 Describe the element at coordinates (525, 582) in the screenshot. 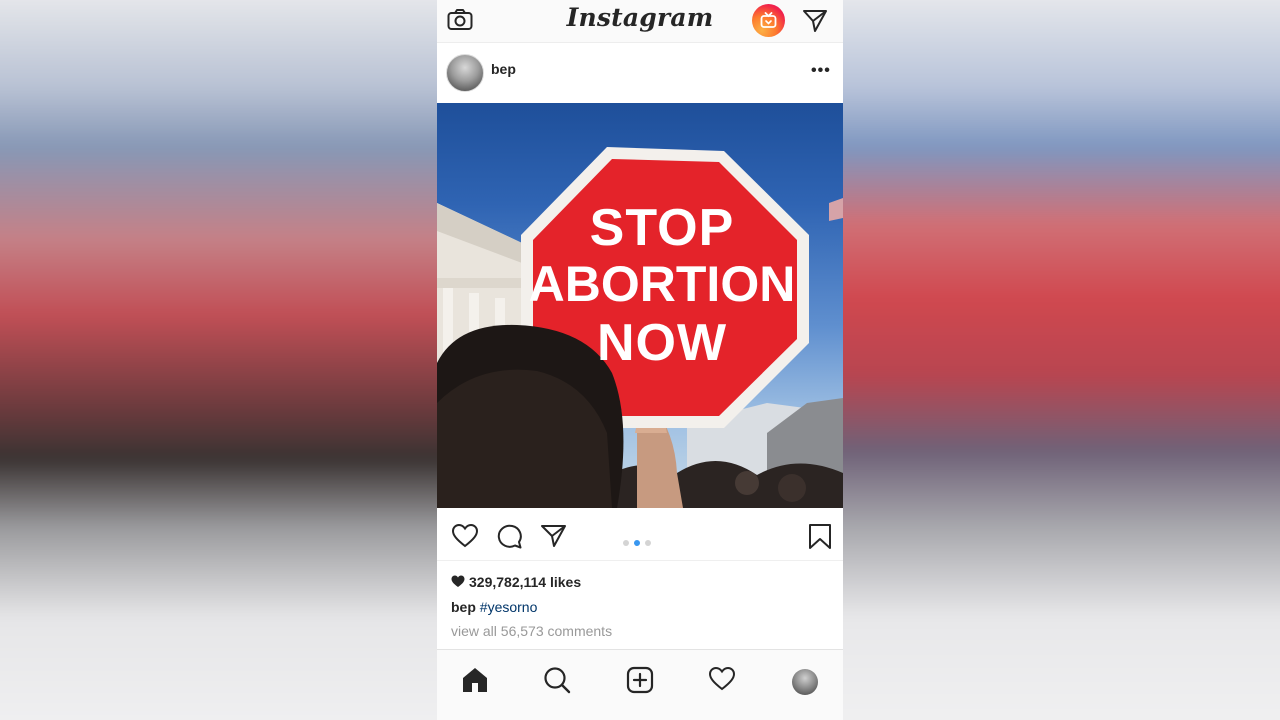

I see `likes-text: 329,782,114 likes` at that location.